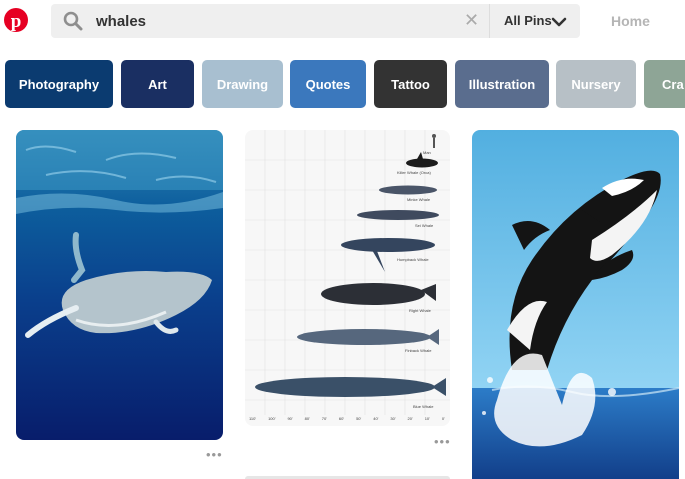  Describe the element at coordinates (413, 259) in the screenshot. I see `label-humpback-whale: Humpback Whale` at that location.